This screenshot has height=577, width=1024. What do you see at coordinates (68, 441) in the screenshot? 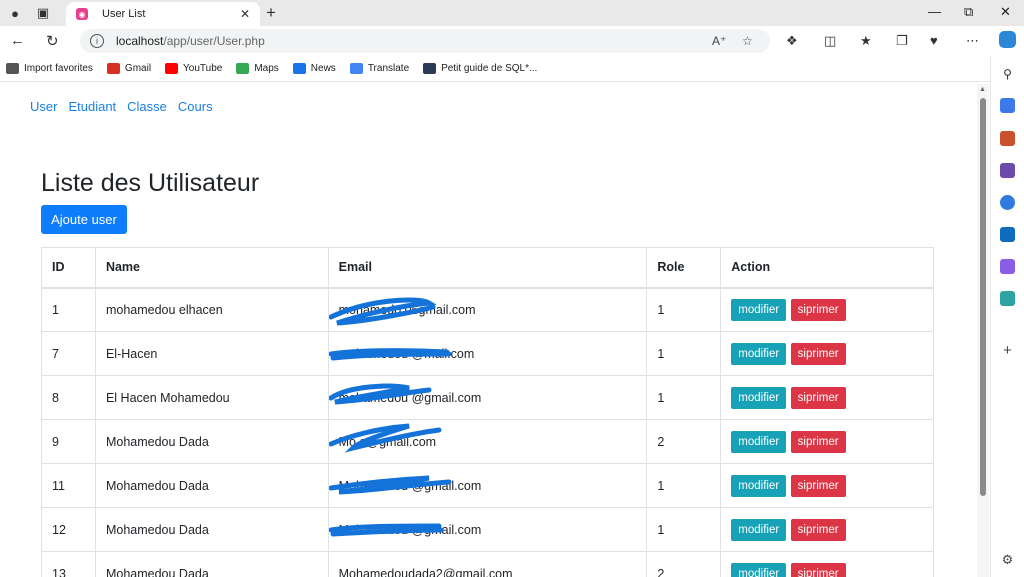
I see `cell-id: 9` at bounding box center [68, 441].